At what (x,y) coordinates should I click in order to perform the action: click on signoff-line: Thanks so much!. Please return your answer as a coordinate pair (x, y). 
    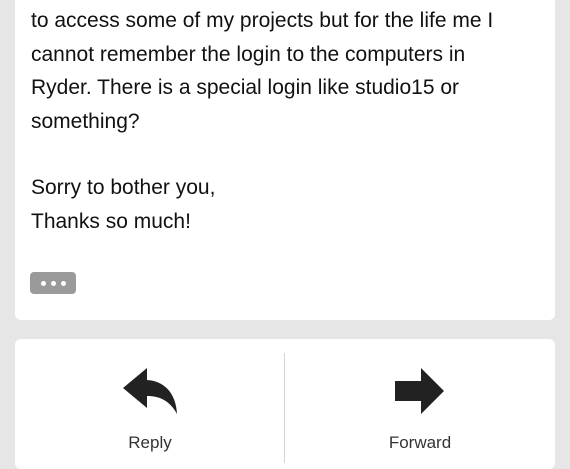
    Looking at the image, I should click on (111, 221).